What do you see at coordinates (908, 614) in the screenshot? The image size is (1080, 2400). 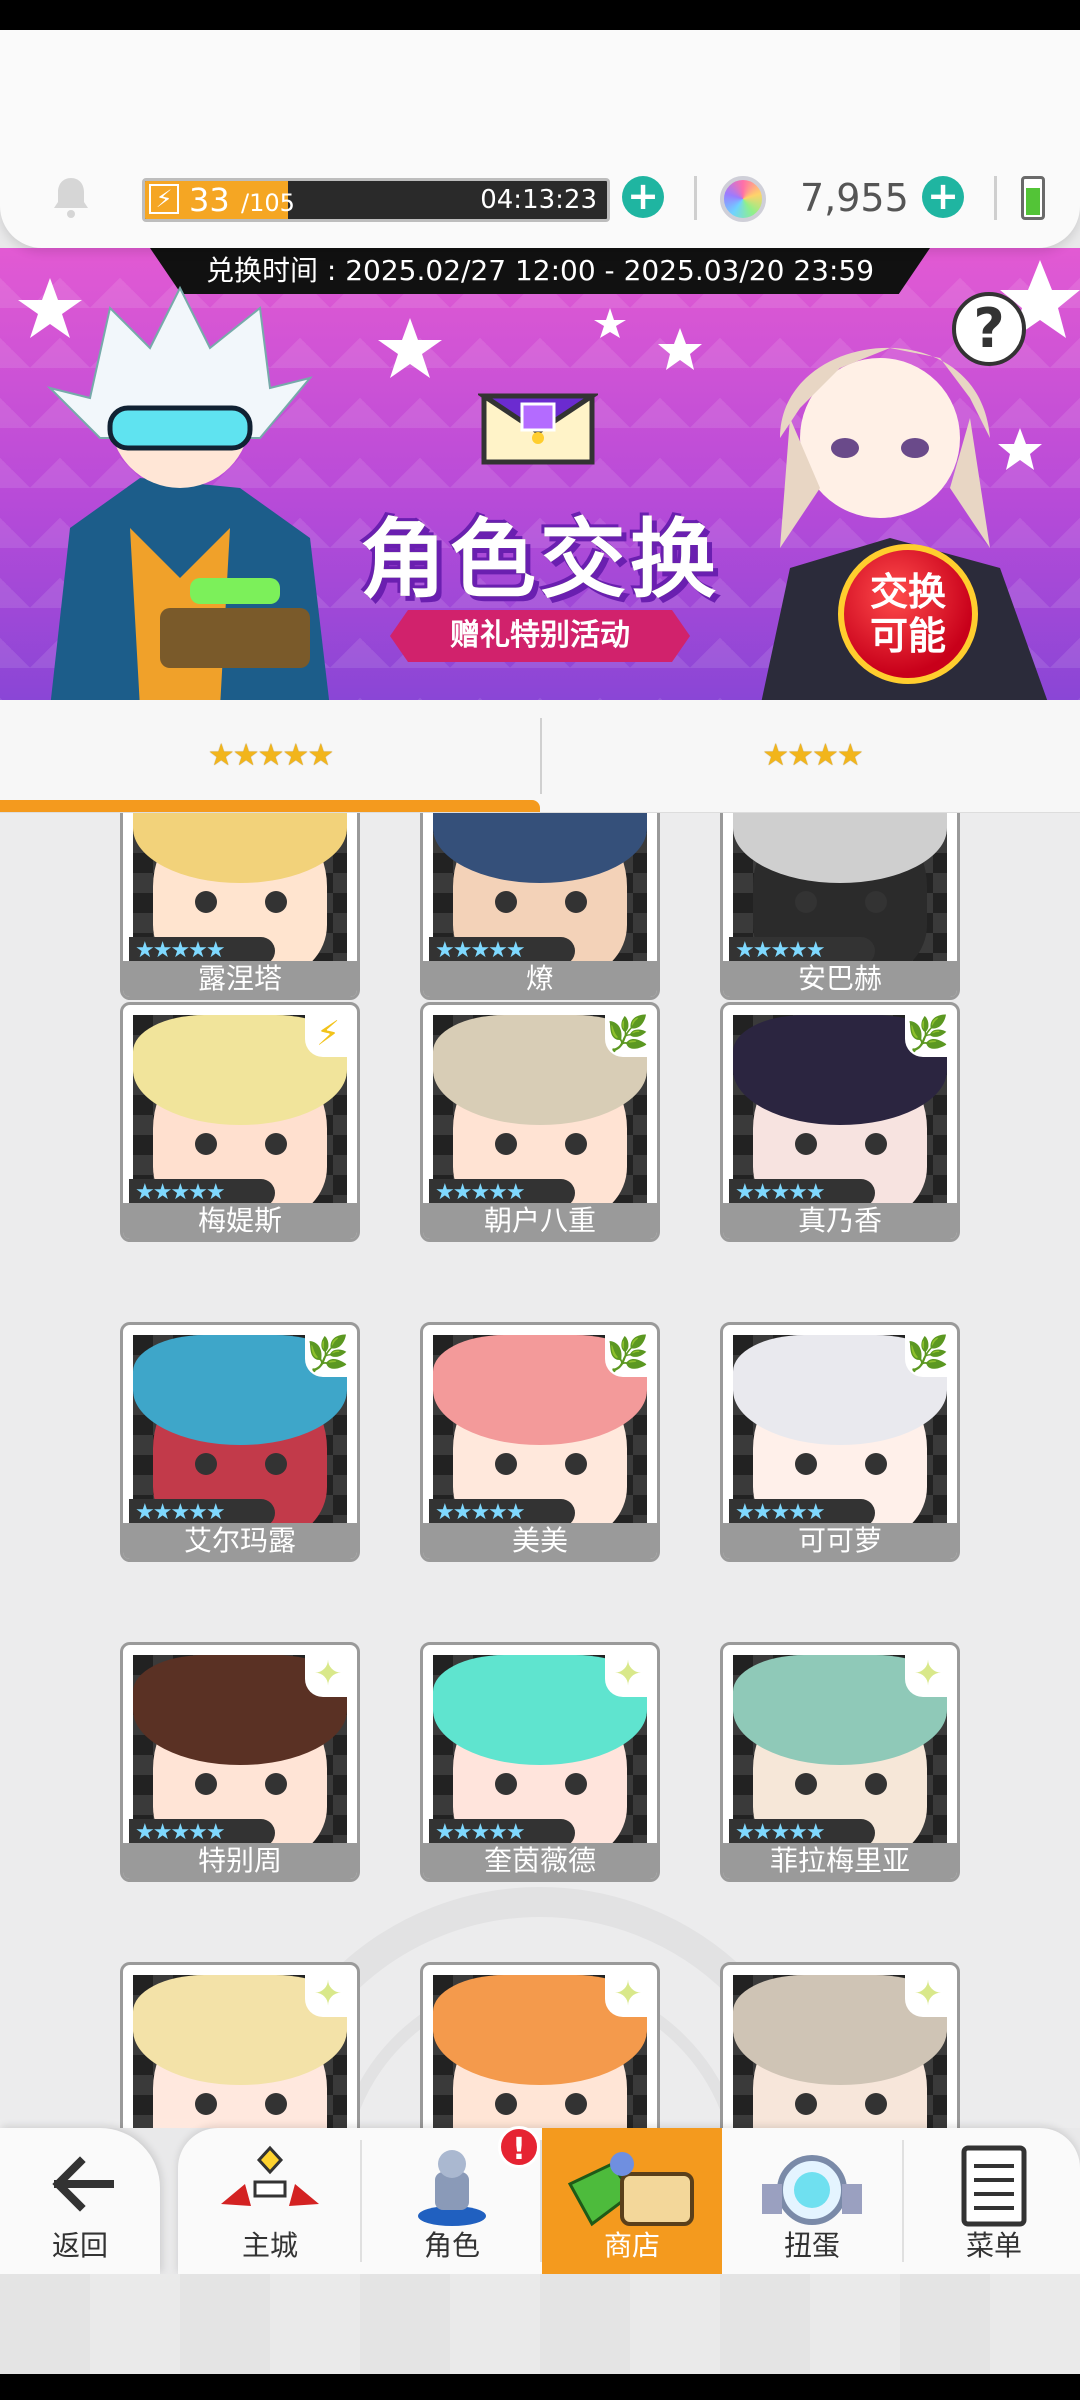 I see `exchange-available-badge: 交换可能` at bounding box center [908, 614].